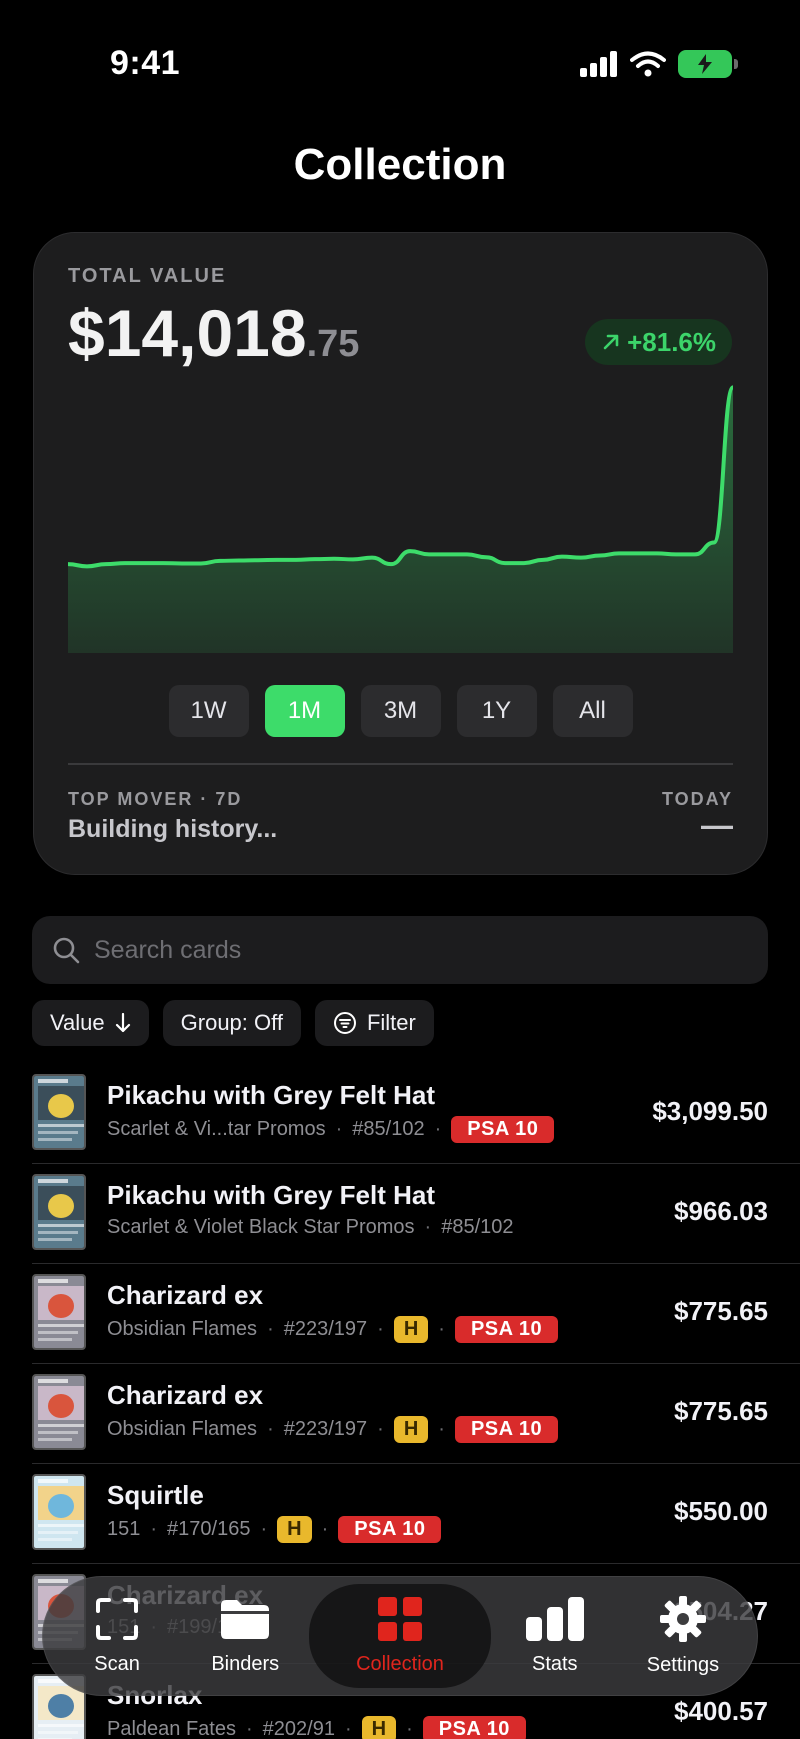 The height and width of the screenshot is (1739, 800). I want to click on total-value-cents: .75, so click(333, 344).